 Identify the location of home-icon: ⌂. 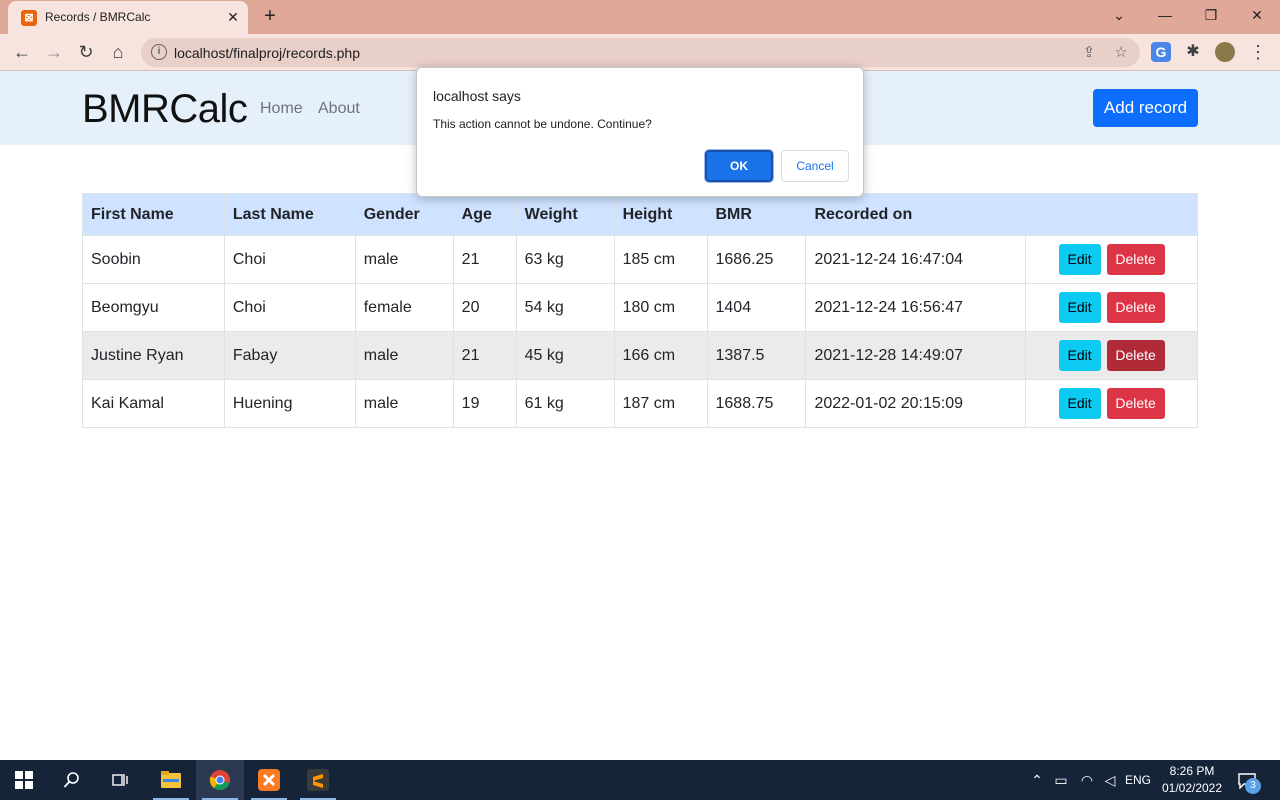
(118, 52).